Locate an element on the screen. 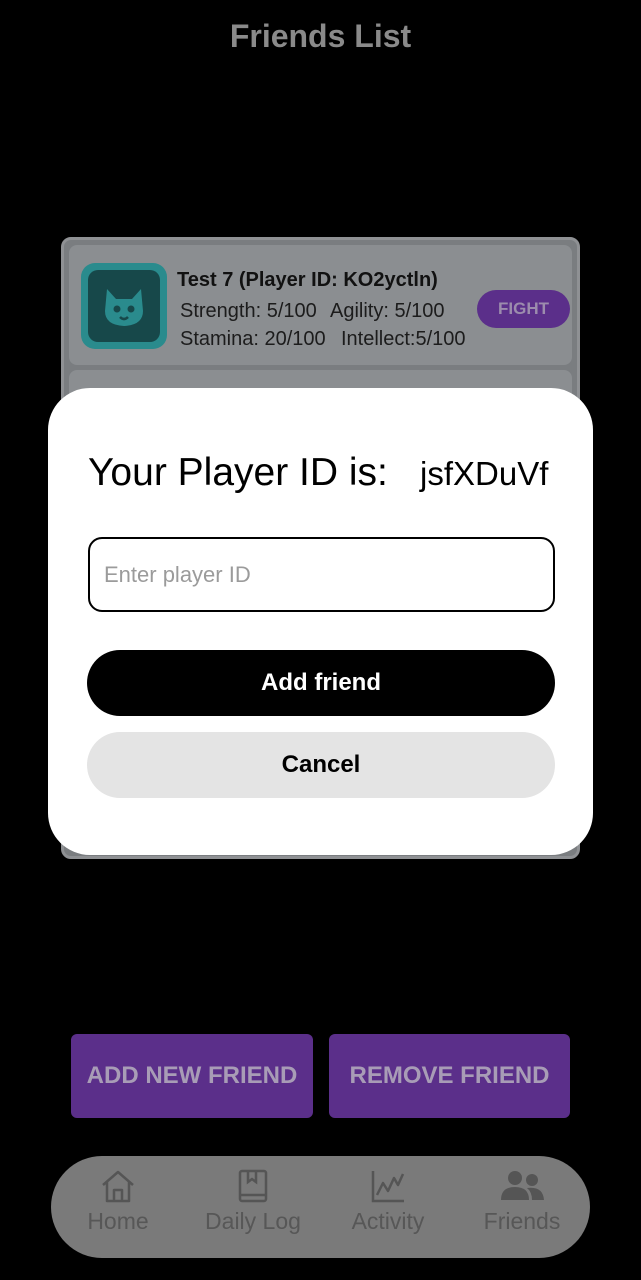 The width and height of the screenshot is (641, 1280). nav-item-daily-log: Daily Log is located at coordinates (253, 1208).